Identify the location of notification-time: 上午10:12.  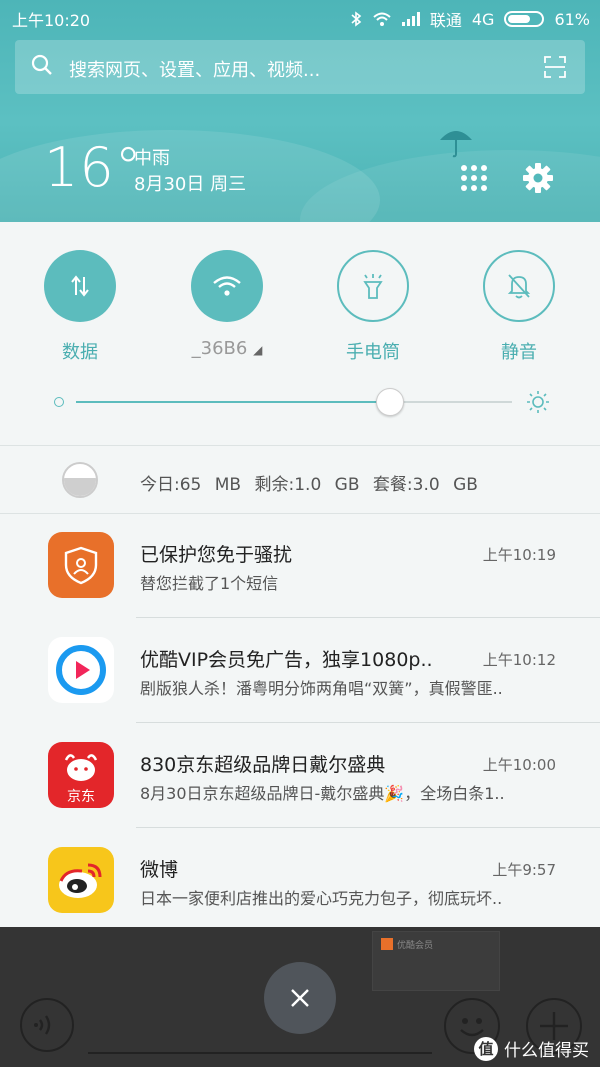
(519, 660).